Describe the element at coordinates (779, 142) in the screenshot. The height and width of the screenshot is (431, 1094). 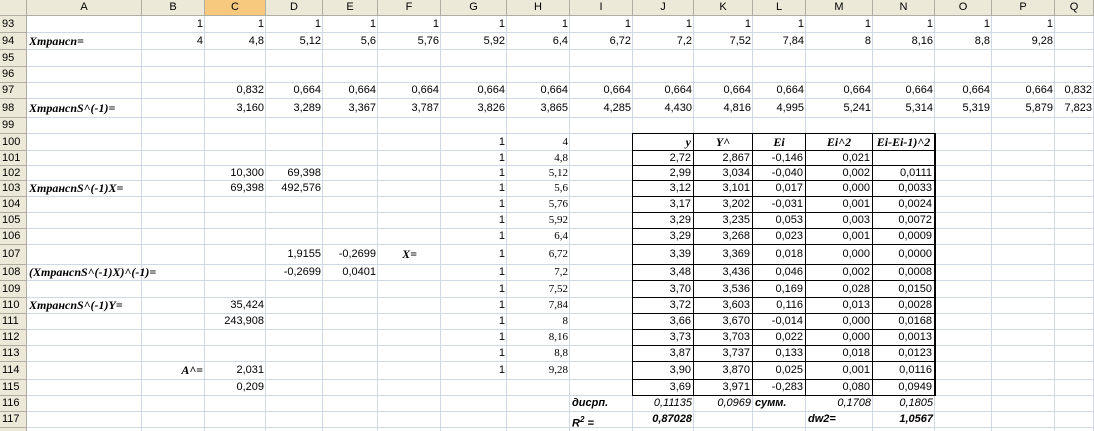
I see `residual-header-3: Ei` at that location.